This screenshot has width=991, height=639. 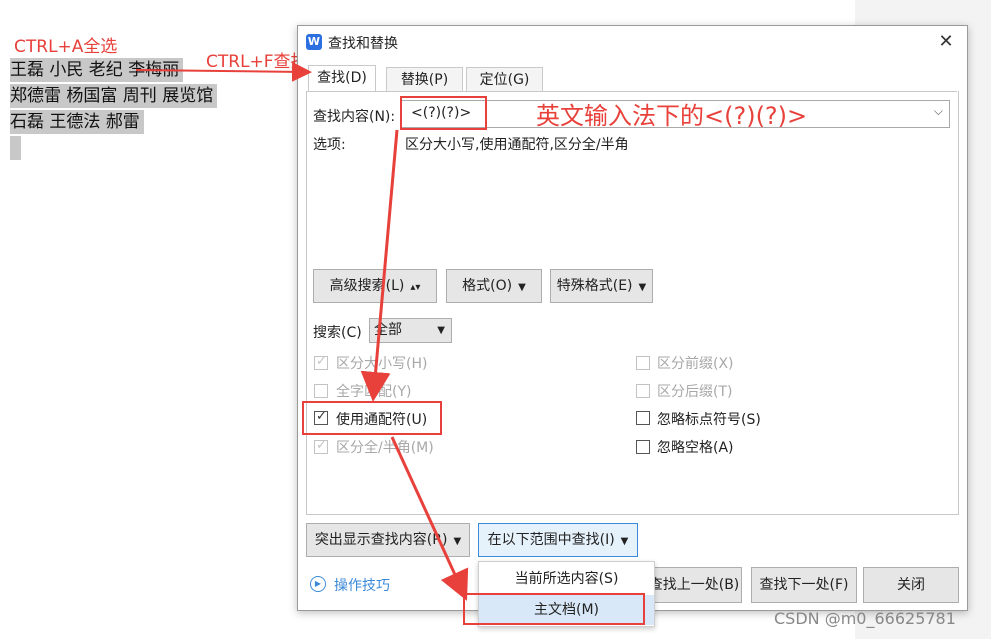 I want to click on arrow-to-main-document, so click(x=429, y=518).